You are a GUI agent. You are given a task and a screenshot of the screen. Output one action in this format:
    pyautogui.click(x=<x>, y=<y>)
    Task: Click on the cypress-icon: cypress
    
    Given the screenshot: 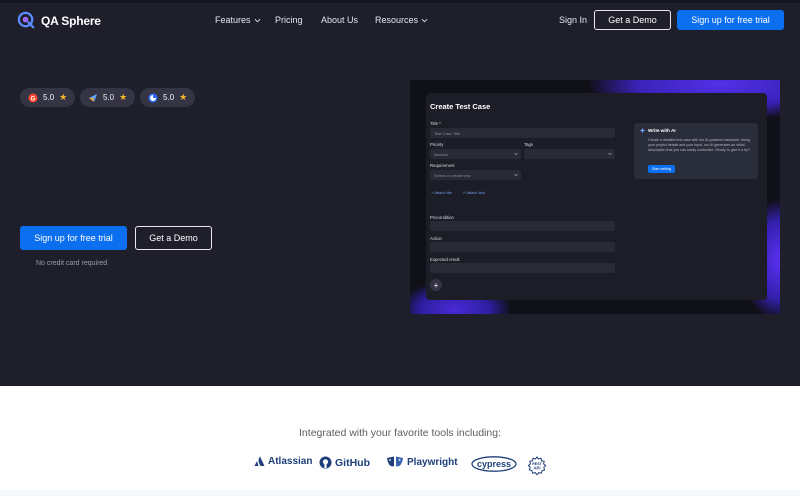 What is the action you would take?
    pyautogui.click(x=494, y=464)
    